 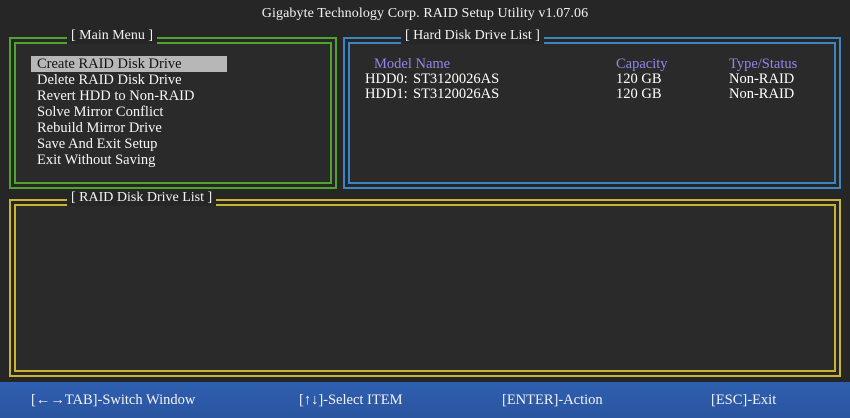 What do you see at coordinates (129, 96) in the screenshot?
I see `menu-item-revert-hdd: Revert HDD to Non-RAID` at bounding box center [129, 96].